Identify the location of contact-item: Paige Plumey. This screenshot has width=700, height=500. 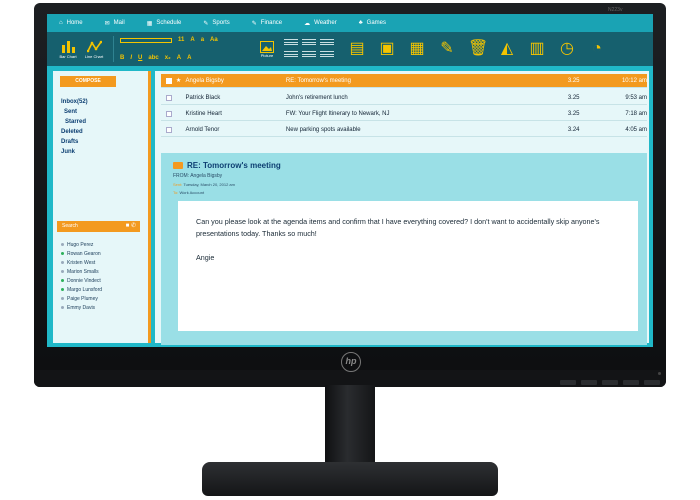
(81, 298).